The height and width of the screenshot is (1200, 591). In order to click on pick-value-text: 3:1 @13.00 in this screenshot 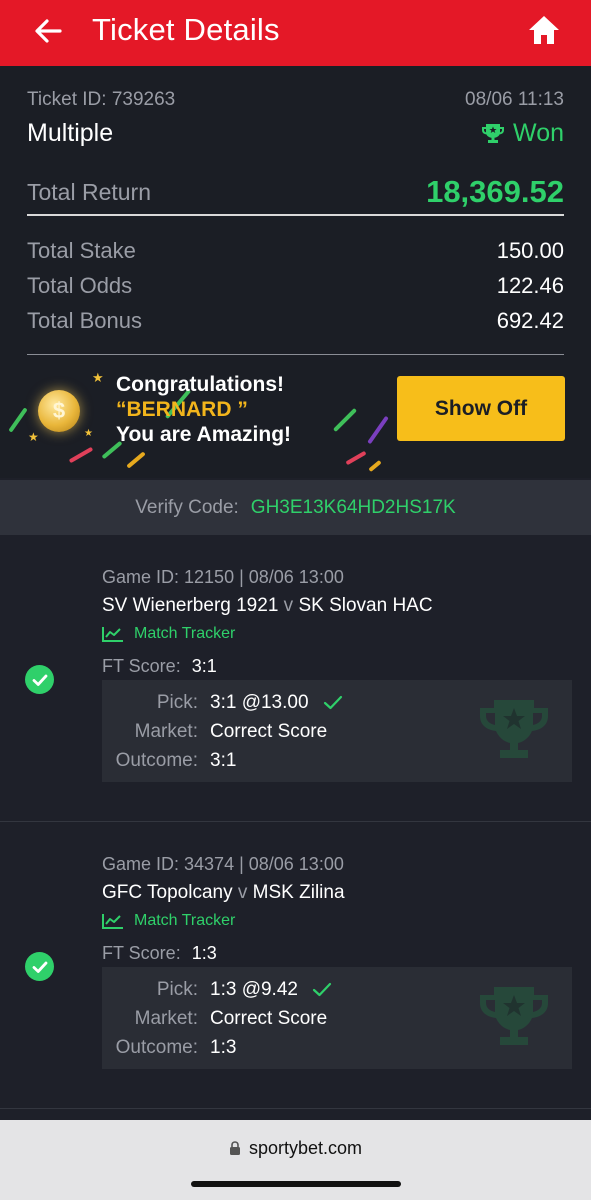, I will do `click(259, 702)`.